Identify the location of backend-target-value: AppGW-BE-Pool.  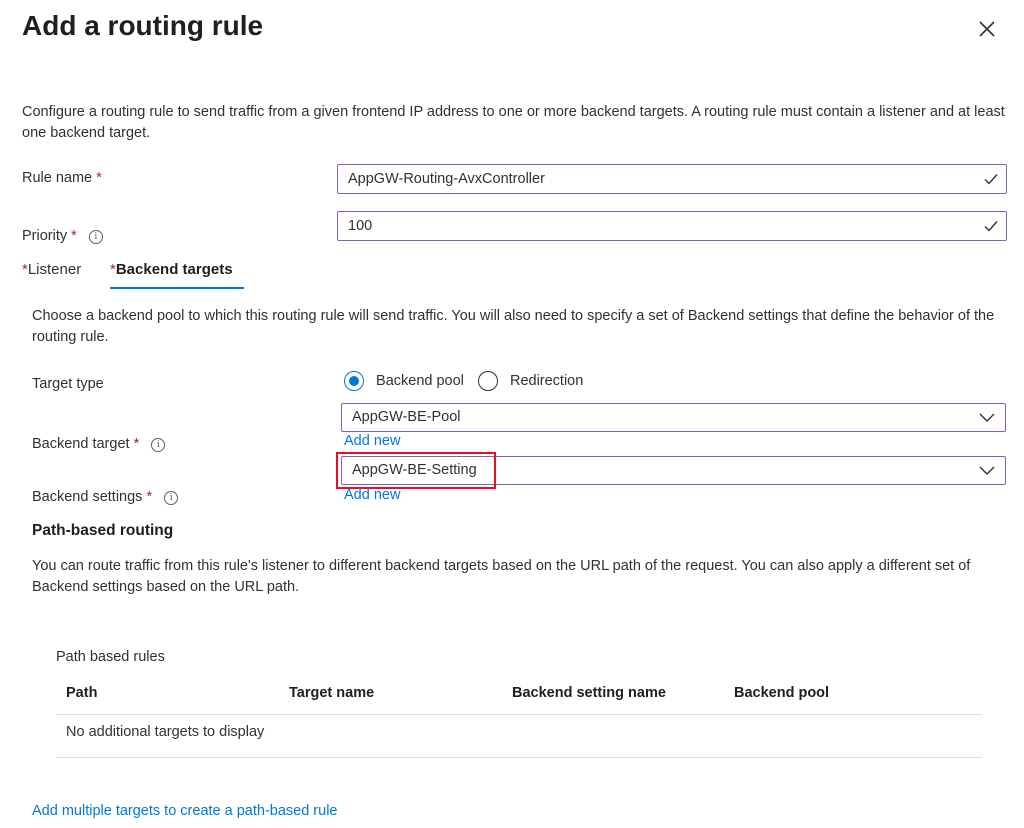
(406, 417).